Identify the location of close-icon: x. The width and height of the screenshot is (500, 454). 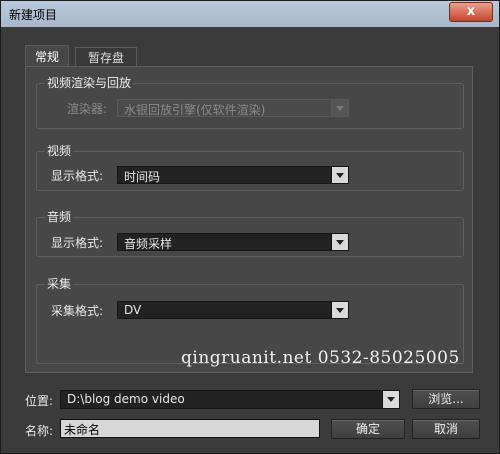
(471, 11).